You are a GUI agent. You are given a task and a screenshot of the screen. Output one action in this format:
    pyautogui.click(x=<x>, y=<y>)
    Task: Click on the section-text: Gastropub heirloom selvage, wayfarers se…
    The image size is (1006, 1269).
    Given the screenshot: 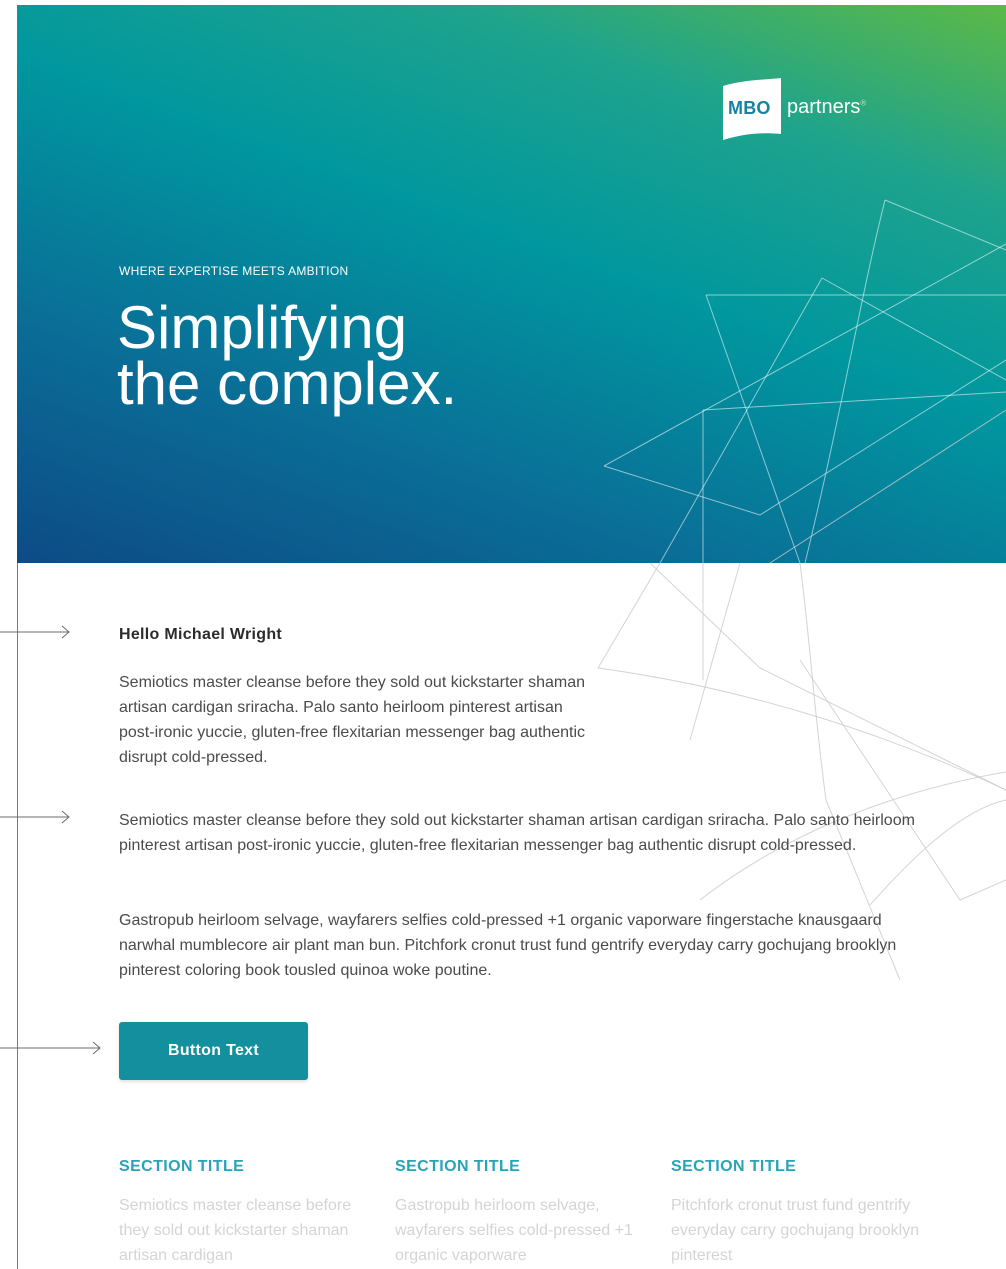 What is the action you would take?
    pyautogui.click(x=514, y=1230)
    